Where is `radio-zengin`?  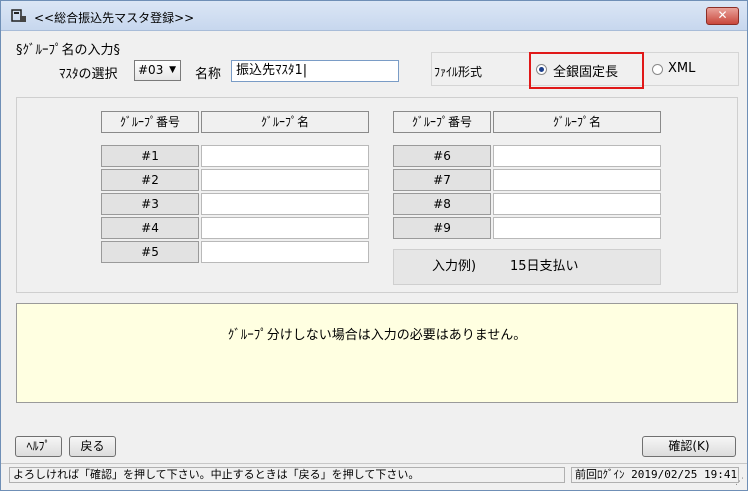
radio-zengin is located at coordinates (541, 69).